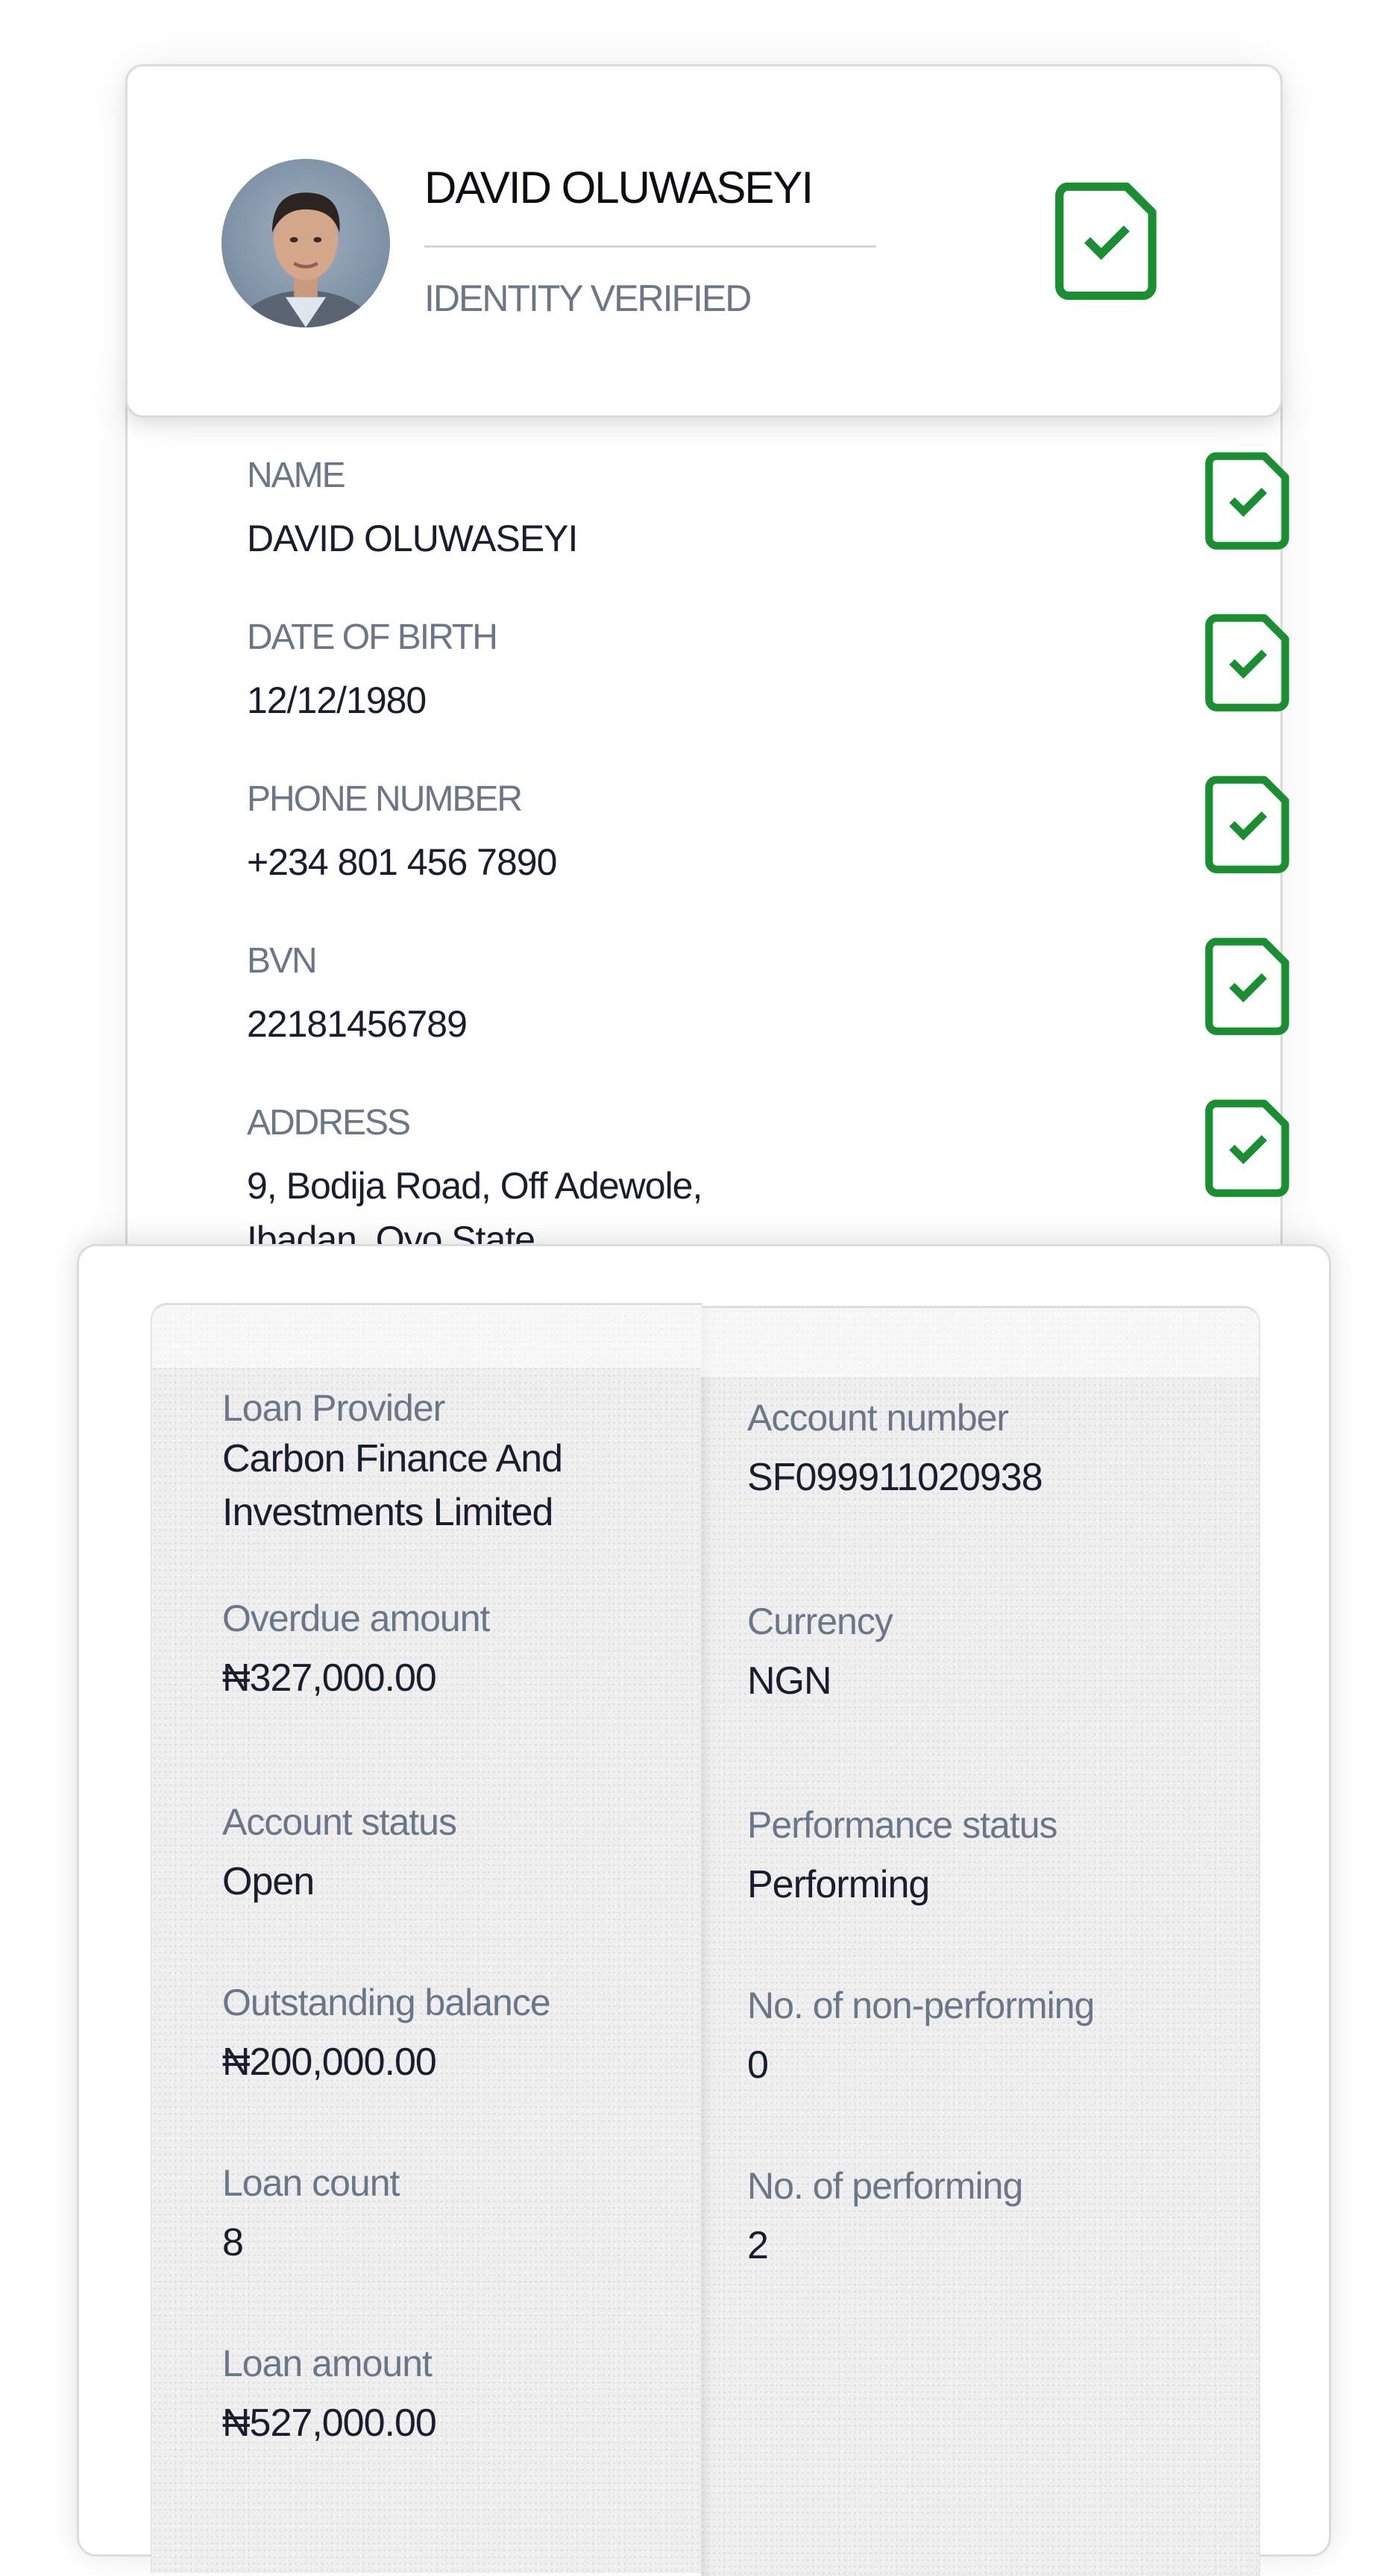 Image resolution: width=1393 pixels, height=2576 pixels. Describe the element at coordinates (339, 1822) in the screenshot. I see `loan-label: Account status` at that location.